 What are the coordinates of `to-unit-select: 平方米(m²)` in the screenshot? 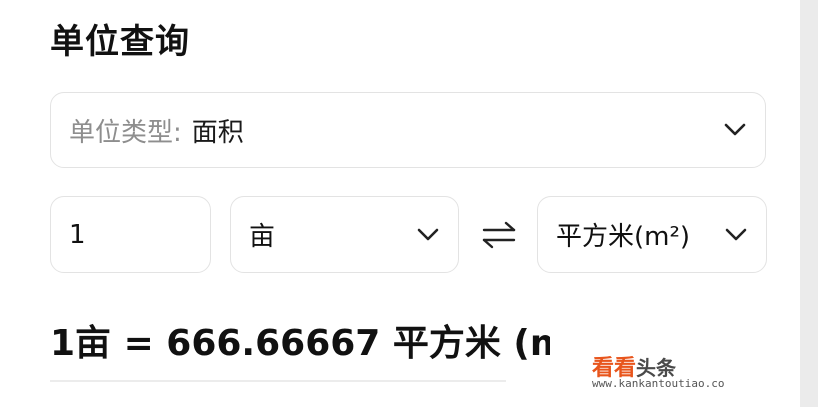 It's located at (652, 234).